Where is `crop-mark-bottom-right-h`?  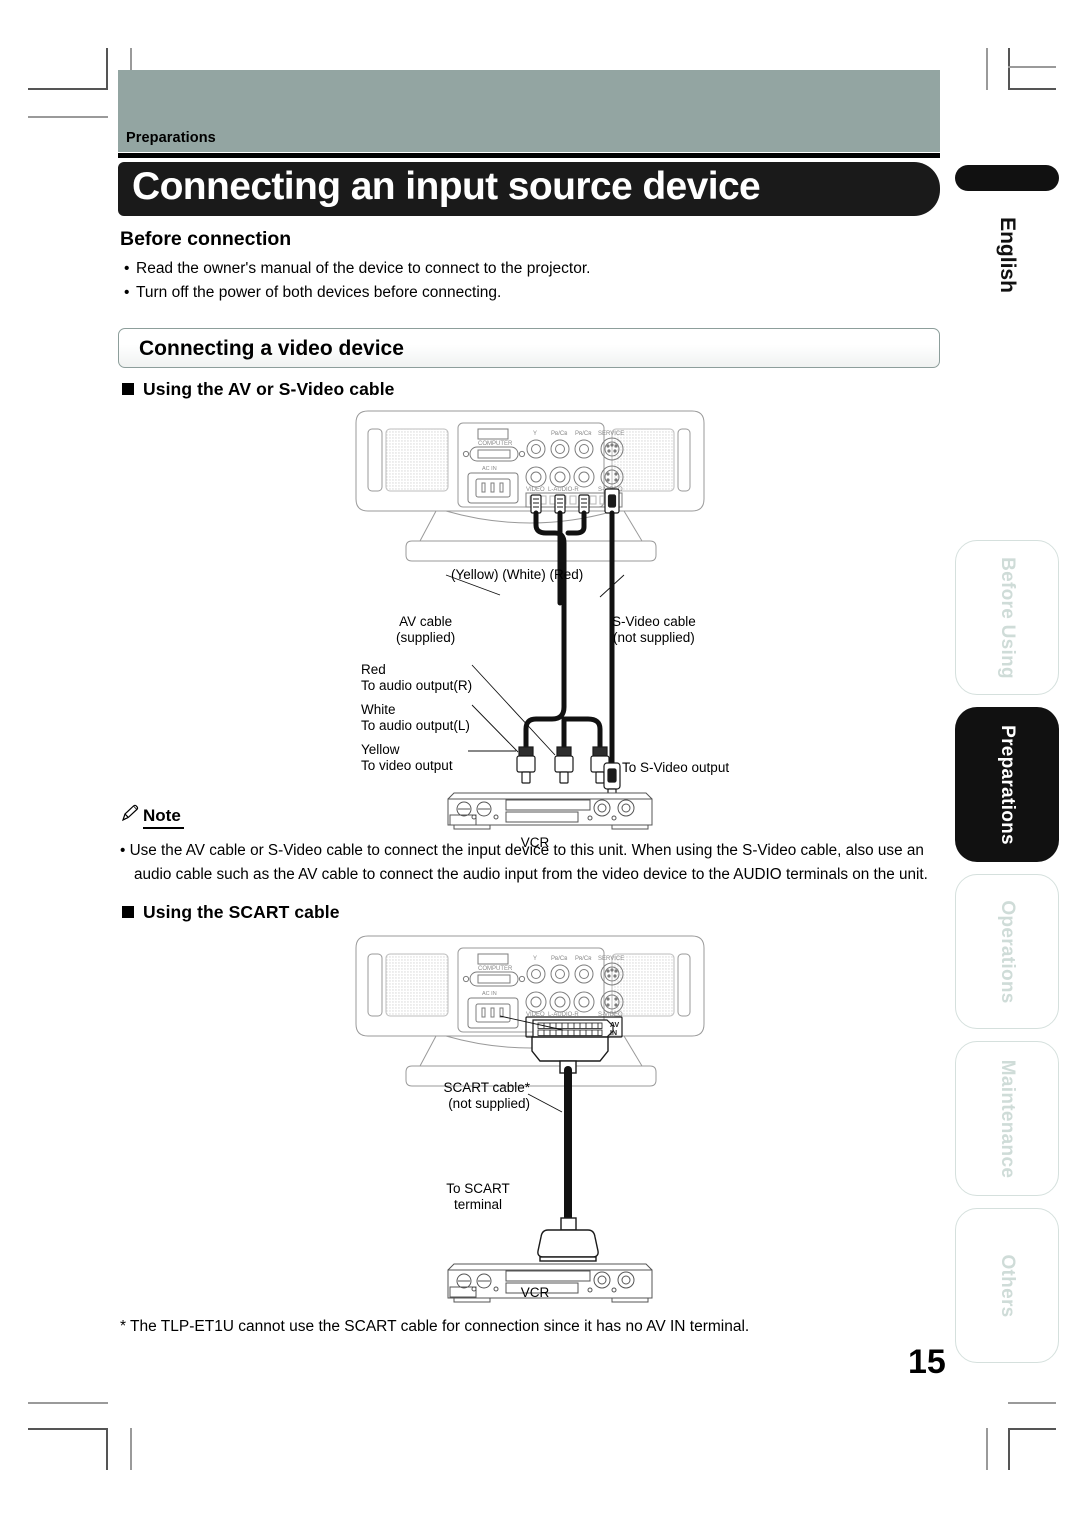 crop-mark-bottom-right-h is located at coordinates (1032, 1429).